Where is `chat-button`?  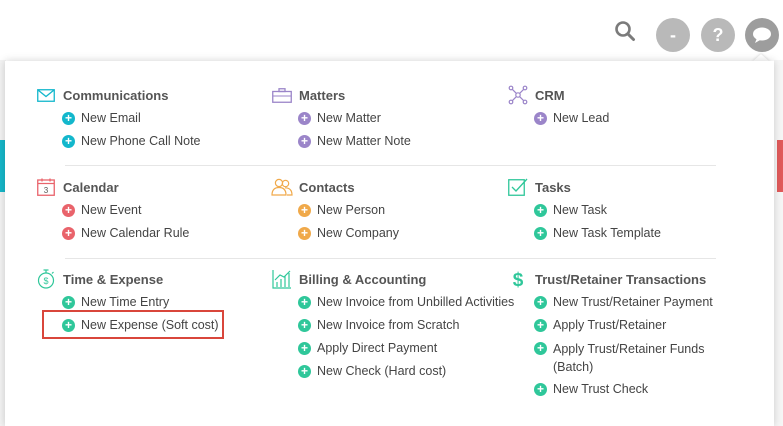
chat-button is located at coordinates (762, 35).